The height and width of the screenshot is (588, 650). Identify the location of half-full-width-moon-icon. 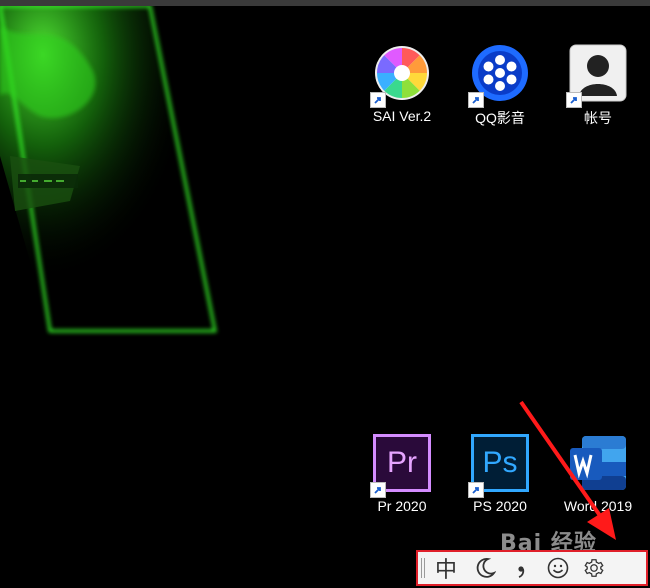
(485, 568).